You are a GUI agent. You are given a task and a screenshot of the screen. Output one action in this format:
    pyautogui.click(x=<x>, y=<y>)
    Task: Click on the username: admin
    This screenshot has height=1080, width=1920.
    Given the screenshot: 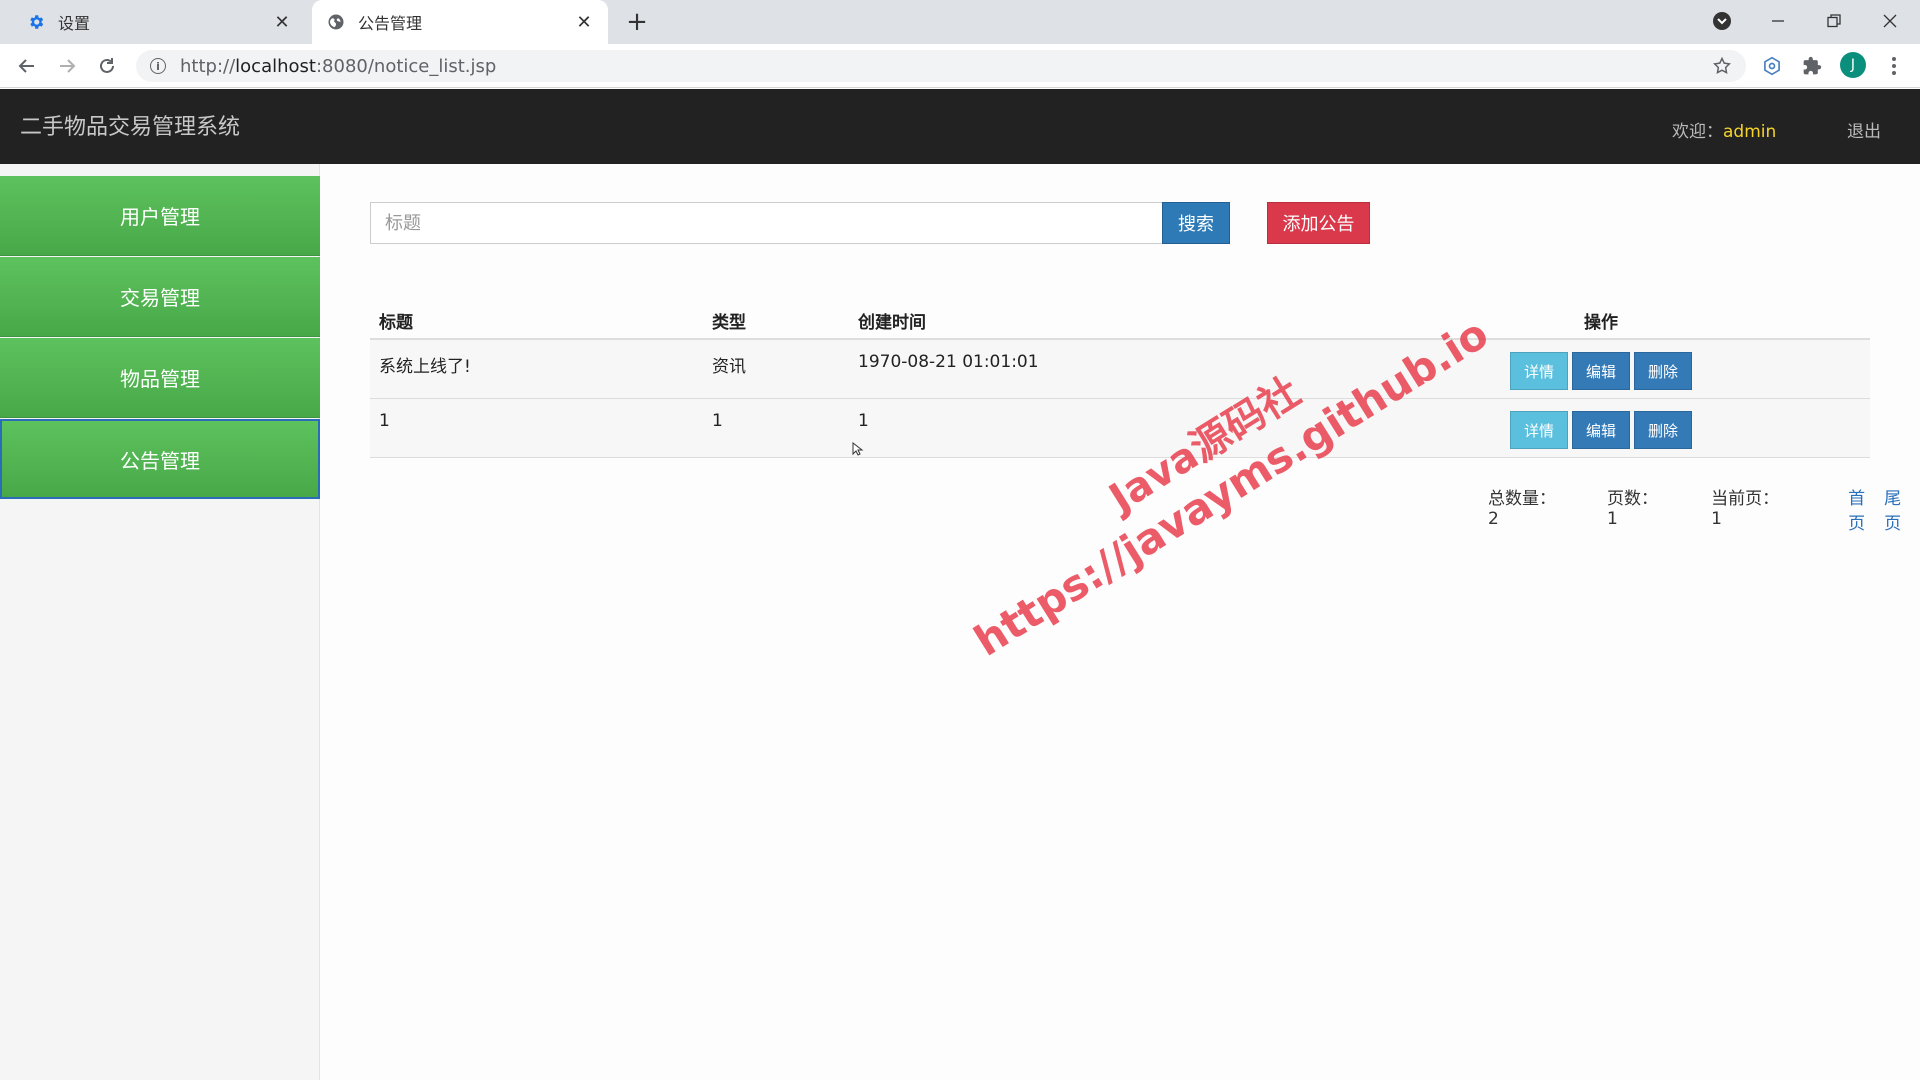 What is the action you would take?
    pyautogui.click(x=1750, y=132)
    